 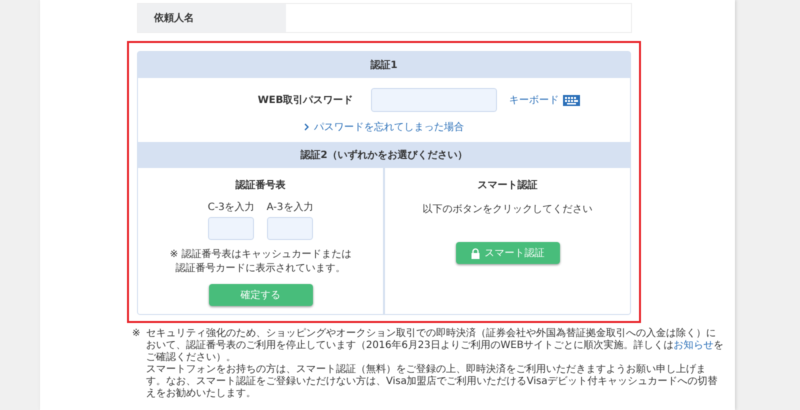 What do you see at coordinates (431, 382) in the screenshot?
I see `notice-text: スマートフォンをお持ちの方は、スマート認証（無料）をご登録の上、即時決済をご利用いただきますようお願い申し上げます。なお、スマート認証をご登録いただけない方は、Visa加盟店でご利用いただけるVisaデビット付キャッシュカードへの切替えをお勧めいたします。` at bounding box center [431, 382].